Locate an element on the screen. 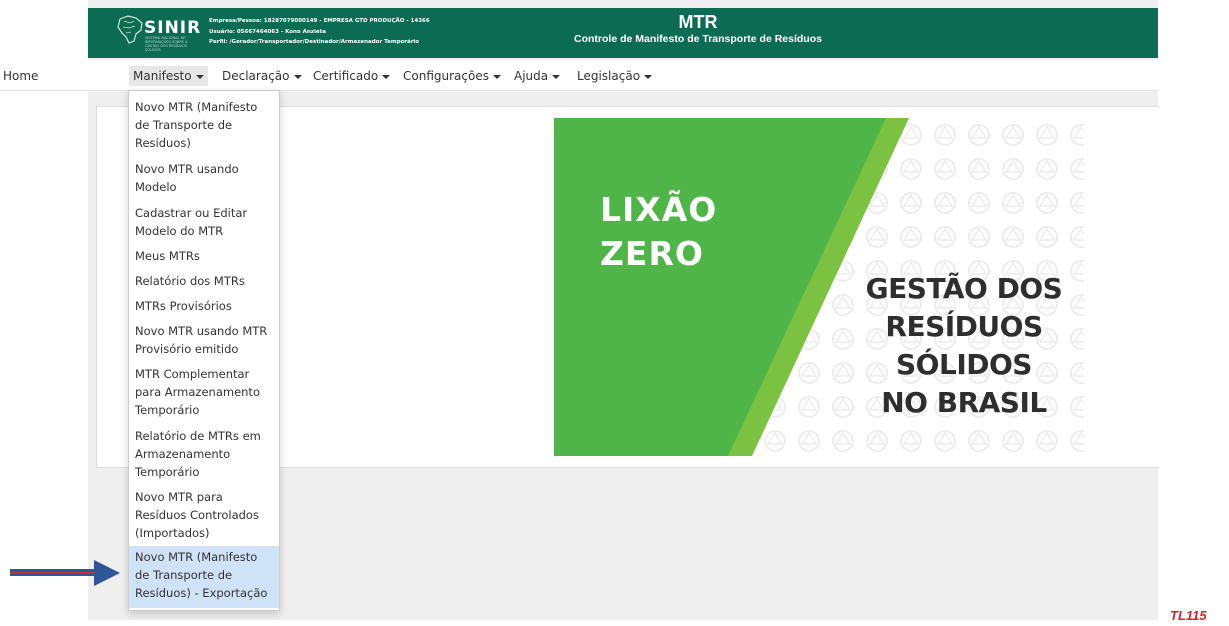 This screenshot has width=1229, height=626. nav-declaracao-label: Declaração is located at coordinates (256, 76).